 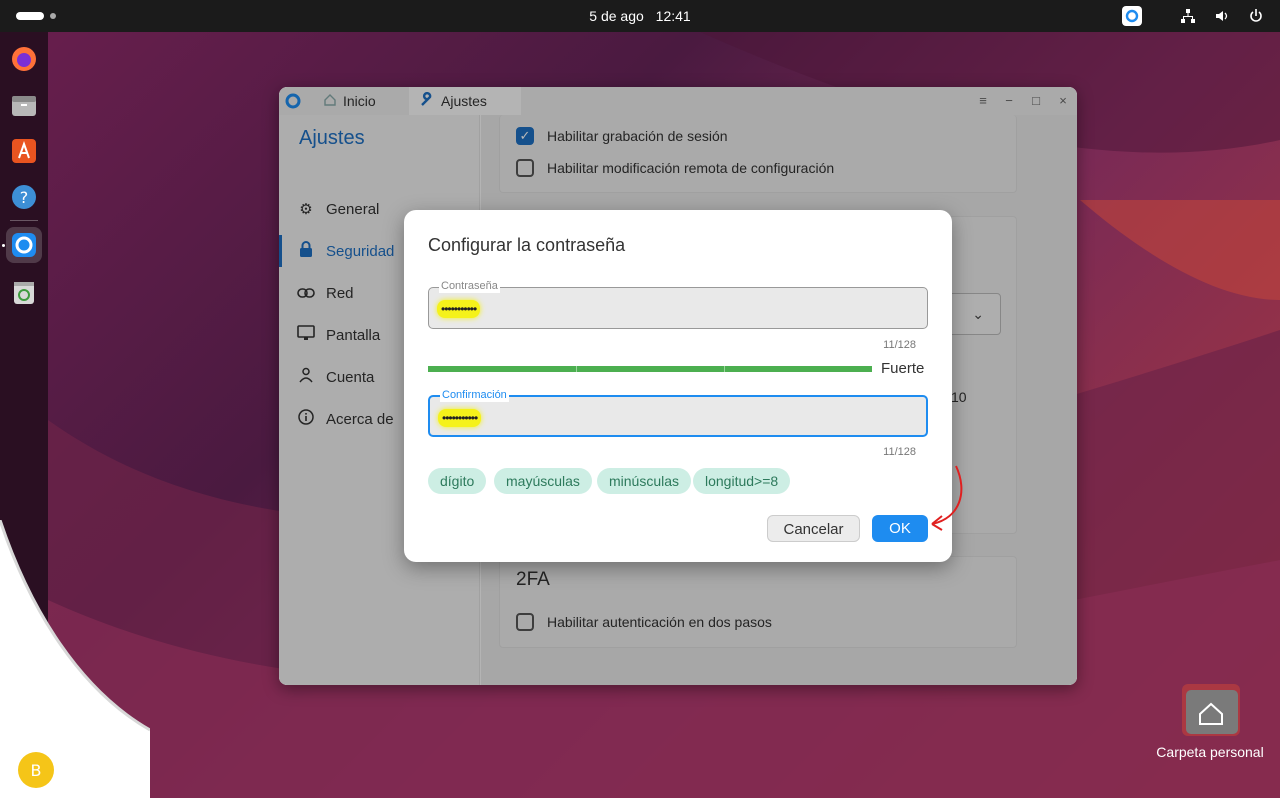 What do you see at coordinates (650, 369) in the screenshot?
I see `strength-meter` at bounding box center [650, 369].